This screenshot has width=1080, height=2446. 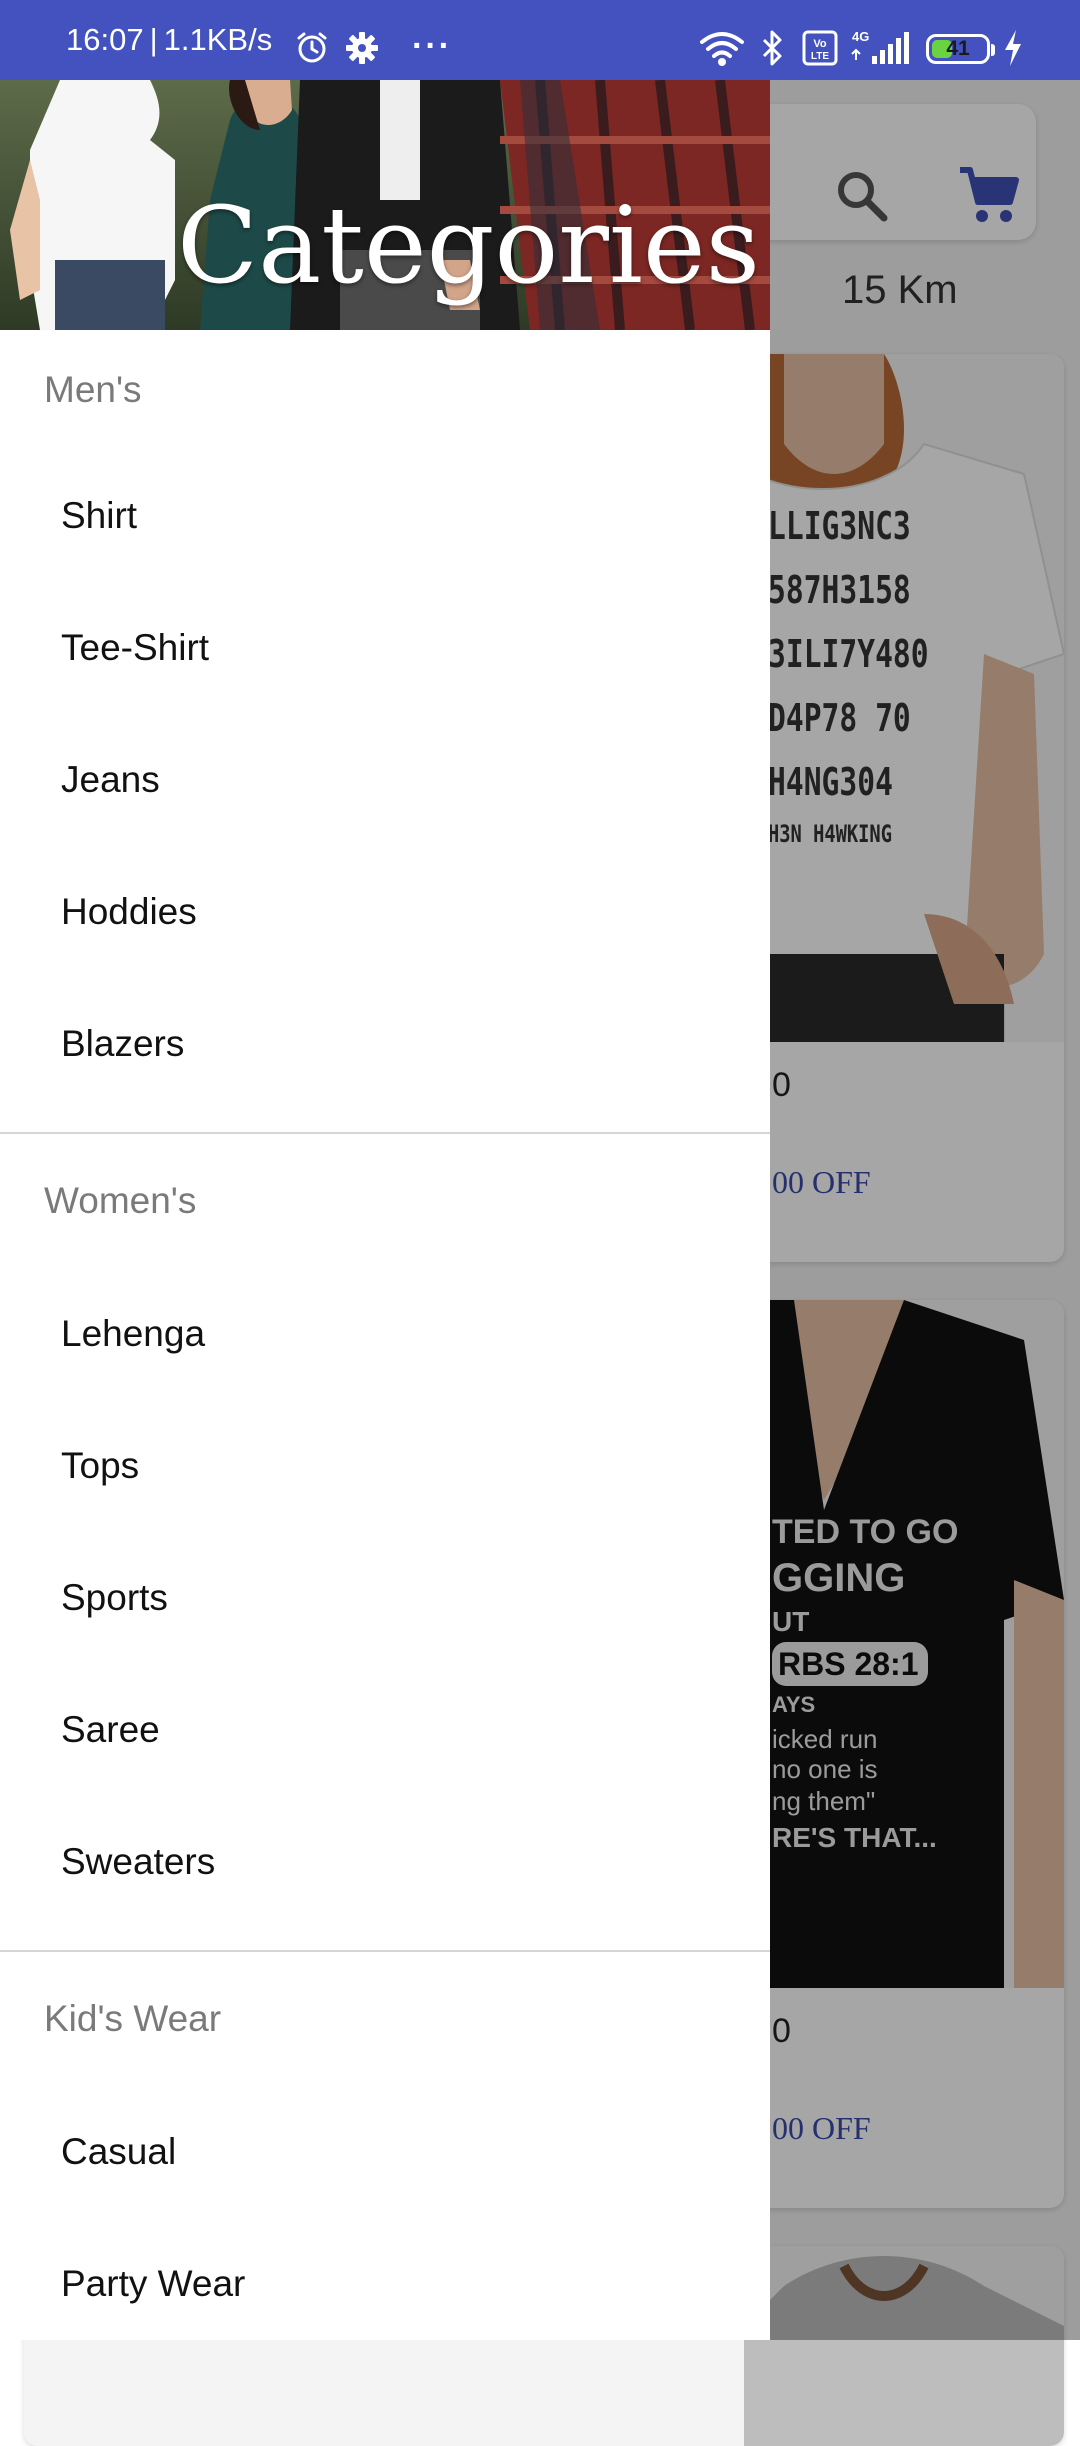 What do you see at coordinates (105, 39) in the screenshot?
I see `status-time: 16:07` at bounding box center [105, 39].